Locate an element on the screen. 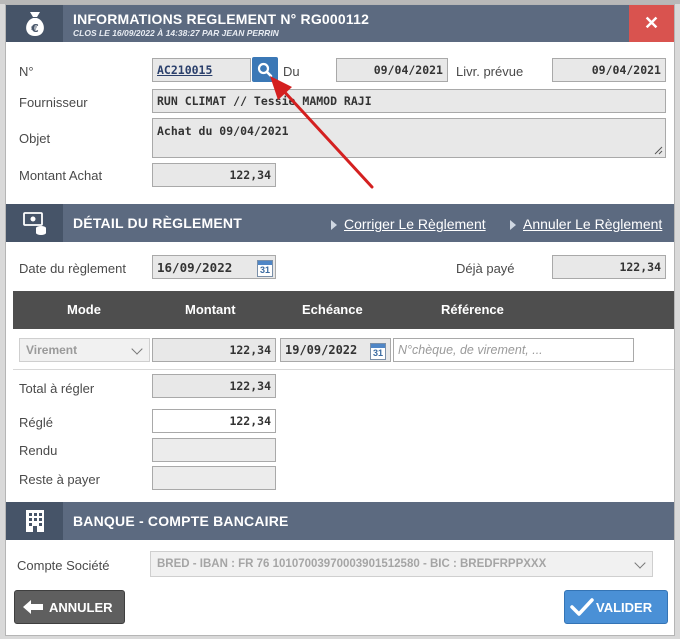  montant-achat-field: 122,34 is located at coordinates (214, 175).